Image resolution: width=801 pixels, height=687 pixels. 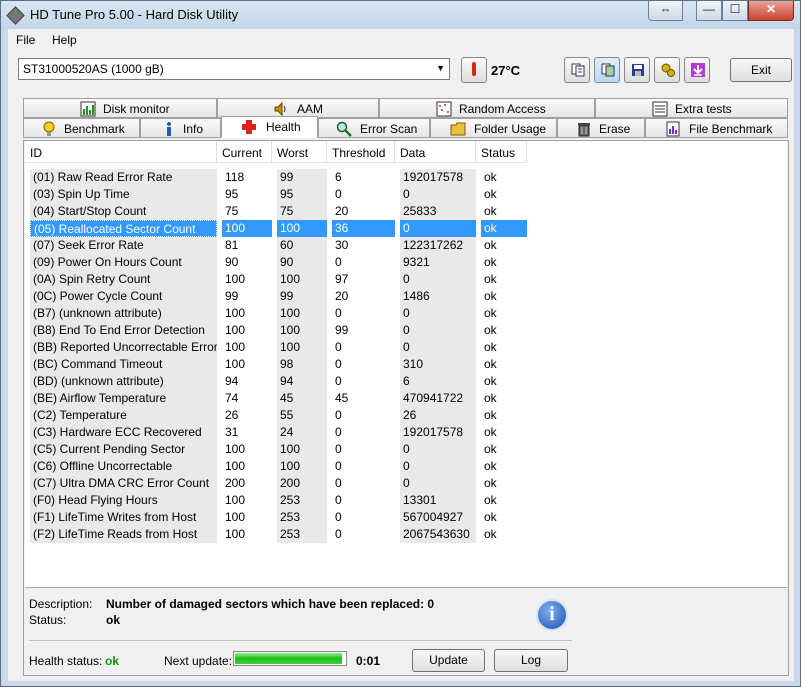 What do you see at coordinates (298, 108) in the screenshot?
I see `tab-aam: AAM` at bounding box center [298, 108].